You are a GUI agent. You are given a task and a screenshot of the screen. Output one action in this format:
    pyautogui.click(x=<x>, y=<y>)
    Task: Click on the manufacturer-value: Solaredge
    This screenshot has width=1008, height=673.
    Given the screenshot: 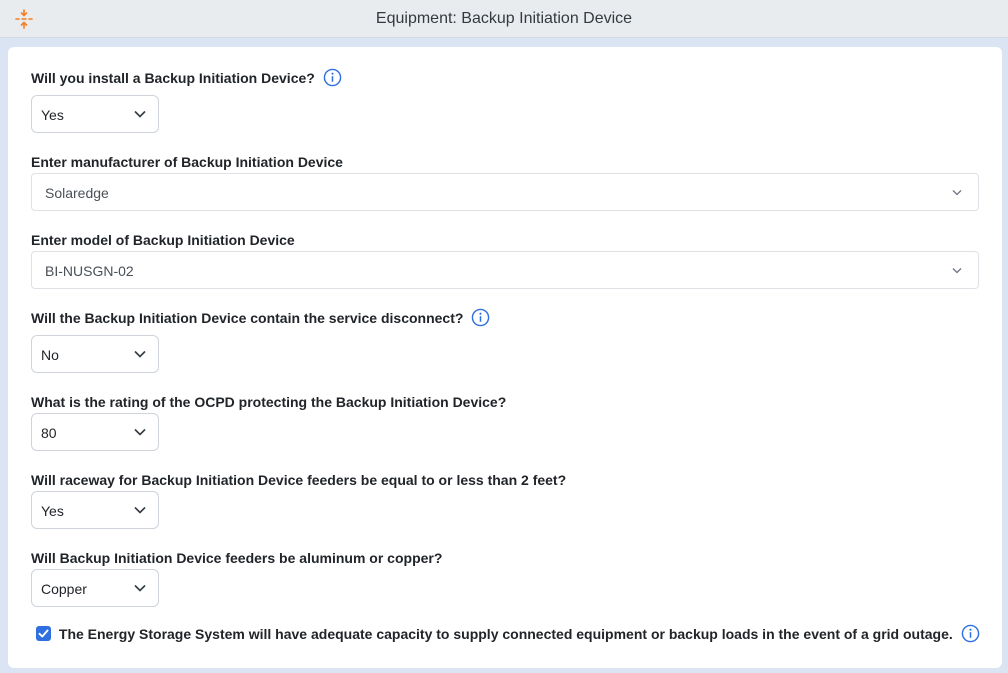 What is the action you would take?
    pyautogui.click(x=77, y=193)
    